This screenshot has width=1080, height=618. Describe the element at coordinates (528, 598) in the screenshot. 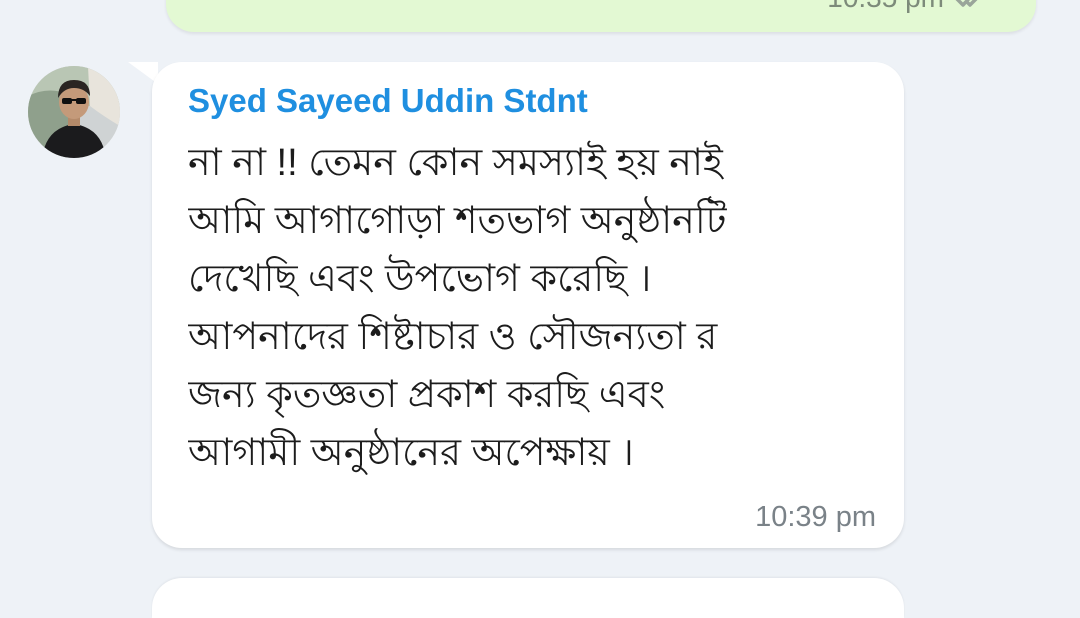

I see `next-message-bubble` at that location.